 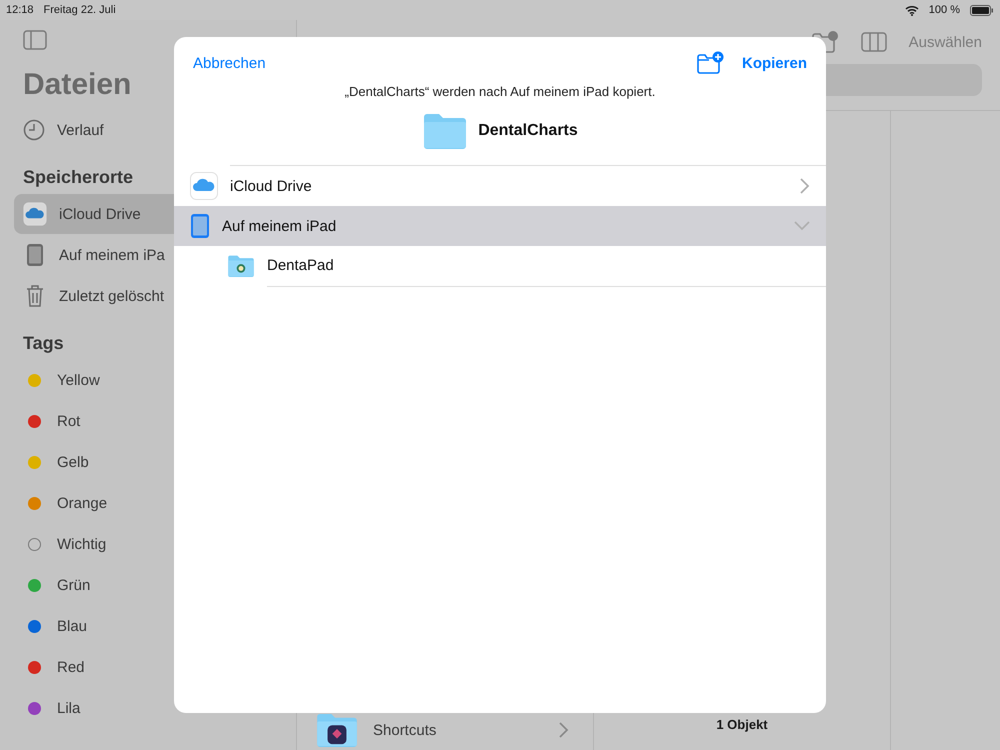 I want to click on item-name: DentalCharts, so click(x=528, y=131).